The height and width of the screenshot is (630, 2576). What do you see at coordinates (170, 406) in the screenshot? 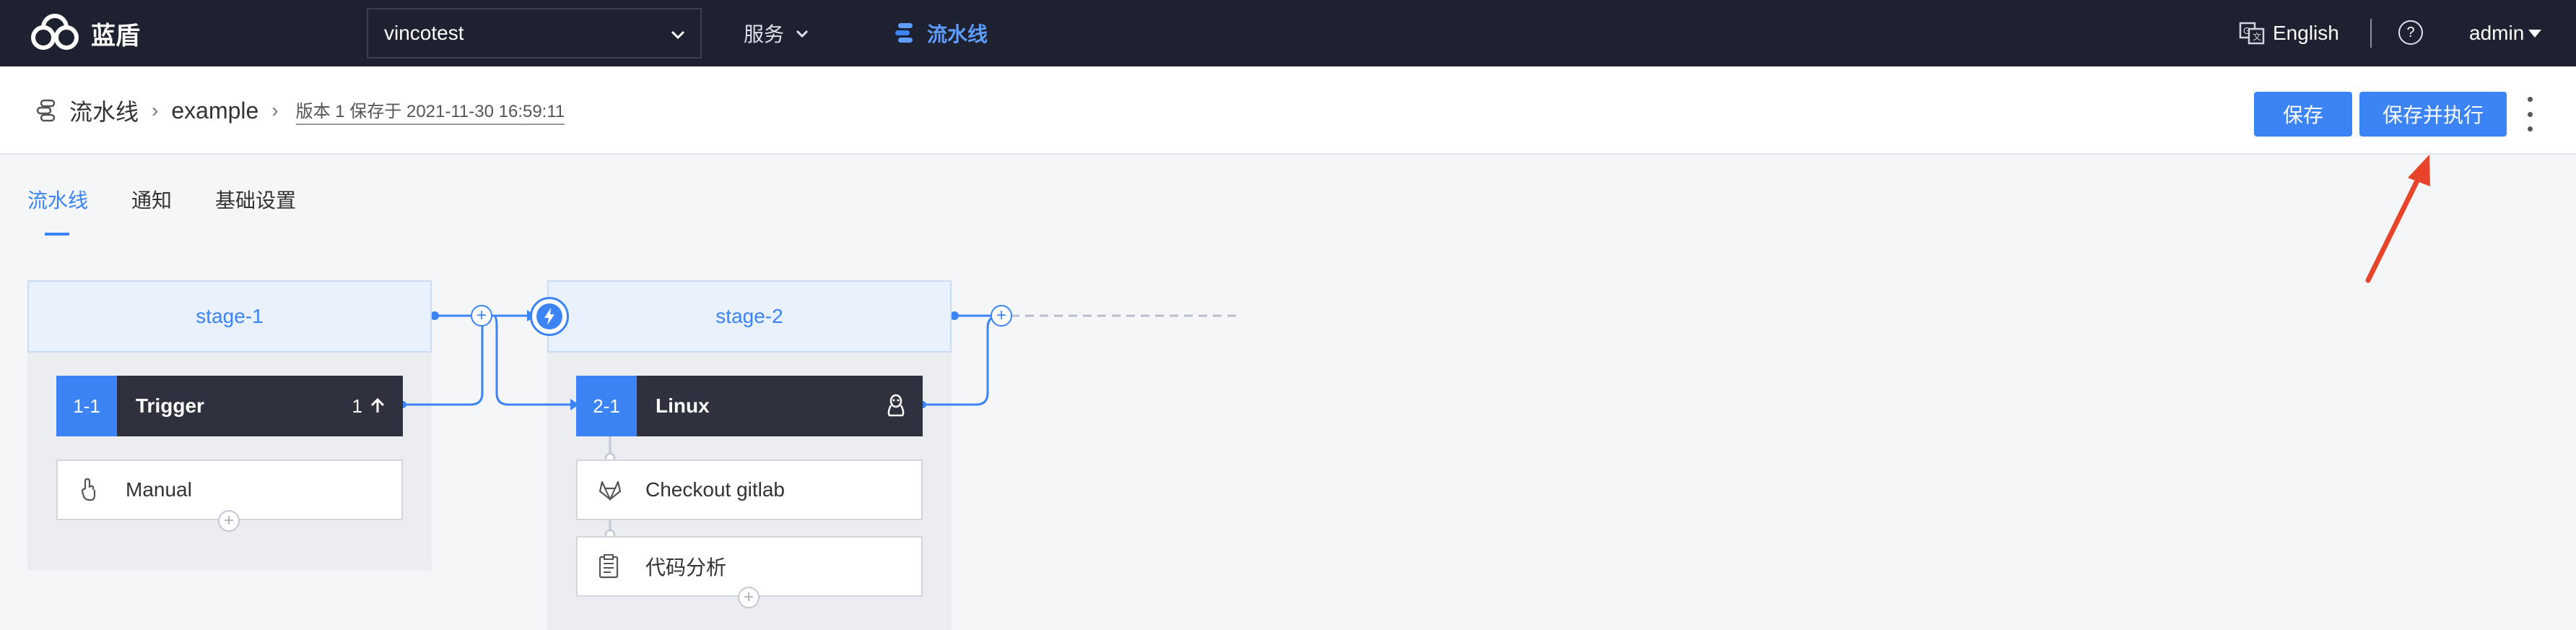
I see `job-name: Trigger` at bounding box center [170, 406].